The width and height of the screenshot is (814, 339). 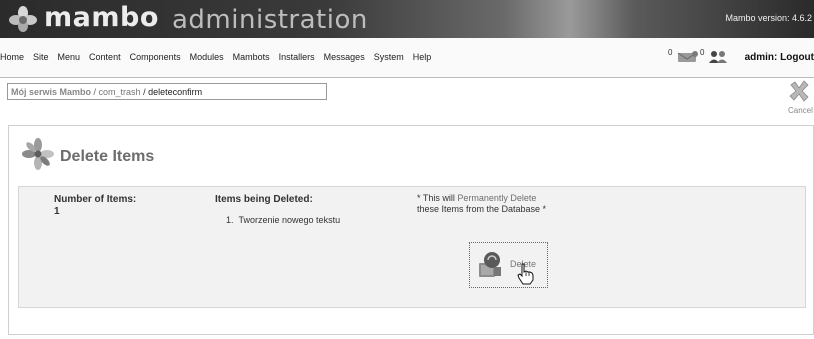 I want to click on menu-item-installers: Installers, so click(x=297, y=57).